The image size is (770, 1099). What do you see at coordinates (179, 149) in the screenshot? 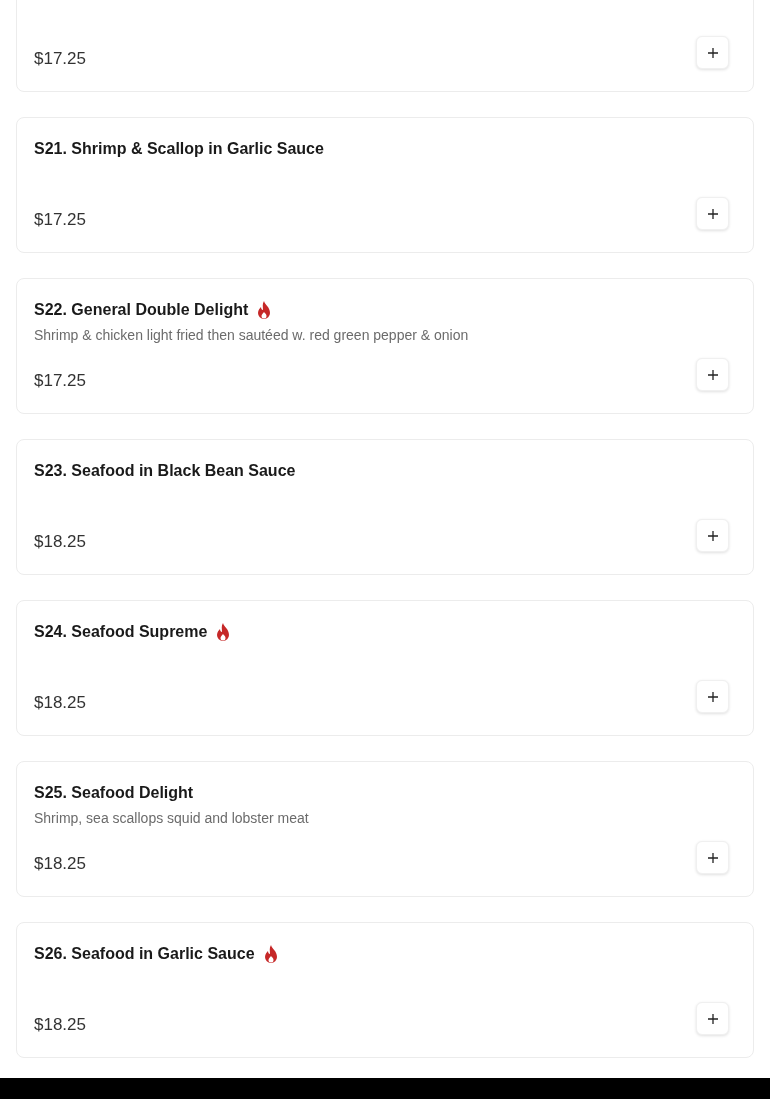
I see `item-title: S21. Shrimp & Scallop in Garlic Sauce` at bounding box center [179, 149].